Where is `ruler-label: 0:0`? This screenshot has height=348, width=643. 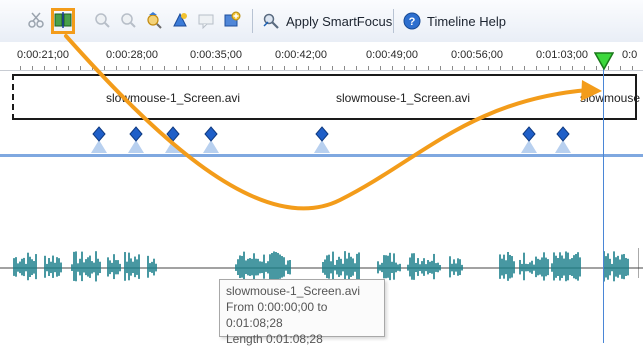
ruler-label: 0:0 is located at coordinates (630, 55).